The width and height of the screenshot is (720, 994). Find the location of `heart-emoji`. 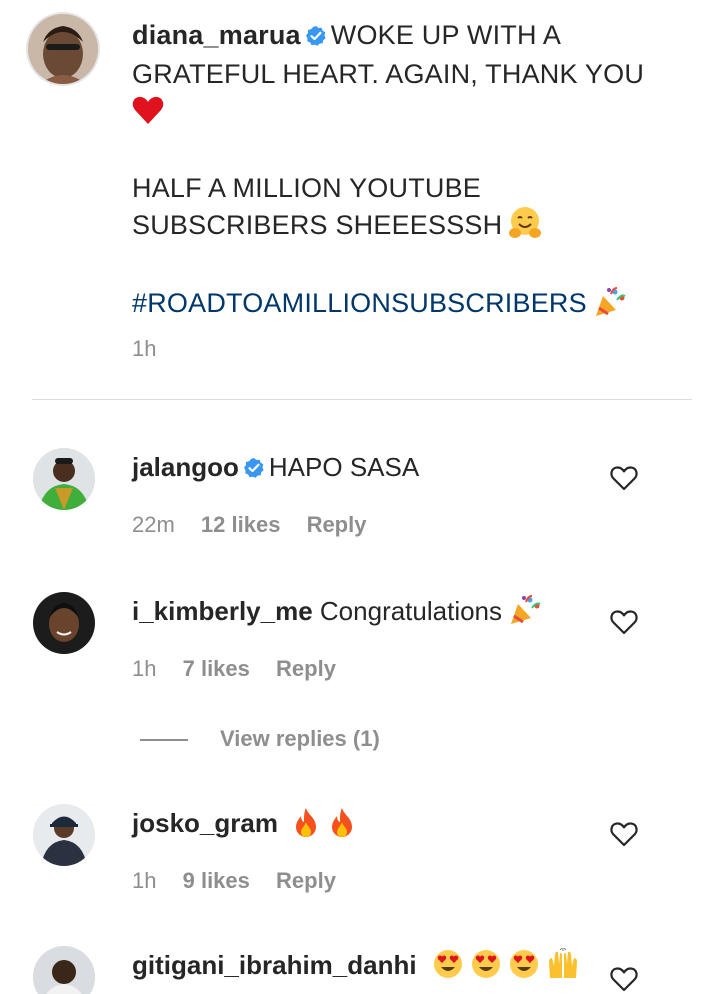

heart-emoji is located at coordinates (148, 114).